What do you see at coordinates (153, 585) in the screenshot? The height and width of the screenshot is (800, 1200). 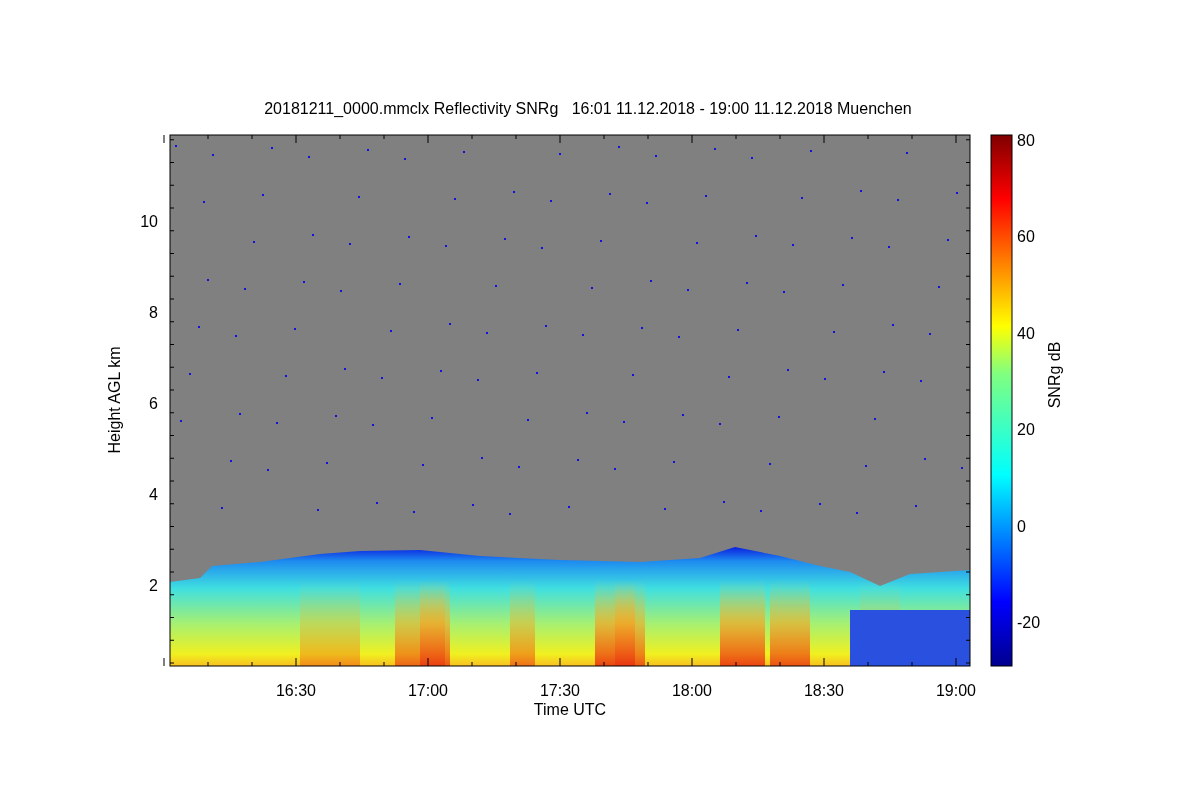 I see `y-tick-label: 2` at bounding box center [153, 585].